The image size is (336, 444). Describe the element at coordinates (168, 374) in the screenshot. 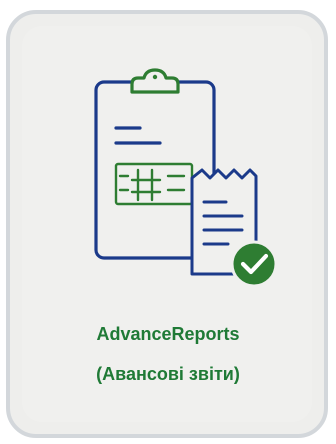

I see `app-subtitle: (Авансові звіти)` at that location.